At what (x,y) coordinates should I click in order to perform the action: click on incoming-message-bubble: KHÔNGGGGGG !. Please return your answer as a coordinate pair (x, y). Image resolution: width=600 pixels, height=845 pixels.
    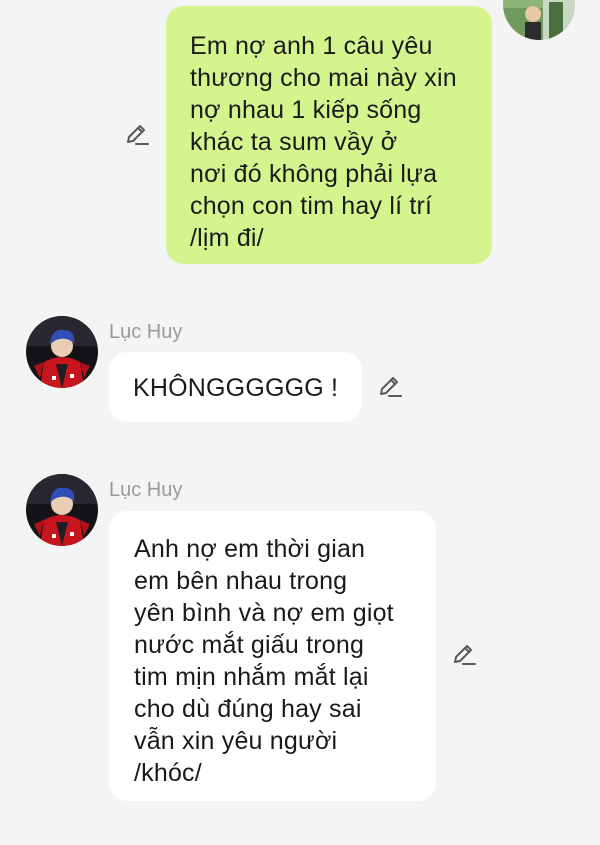
    Looking at the image, I should click on (235, 387).